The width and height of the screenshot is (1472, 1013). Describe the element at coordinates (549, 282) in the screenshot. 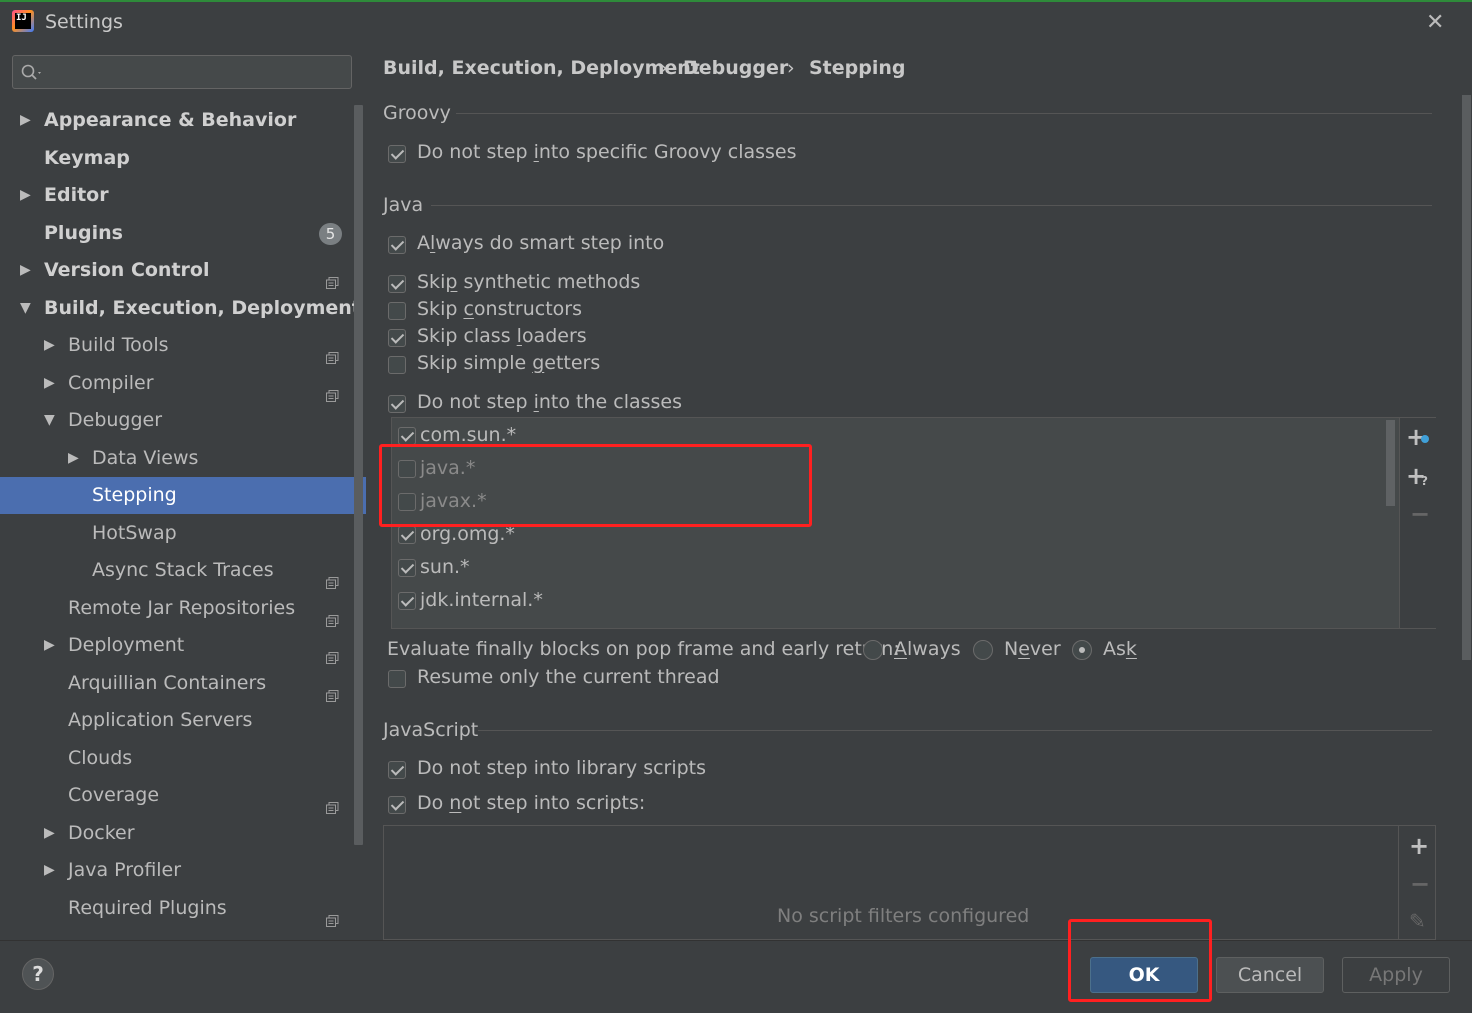

I see `label-text: synthetic methods` at that location.